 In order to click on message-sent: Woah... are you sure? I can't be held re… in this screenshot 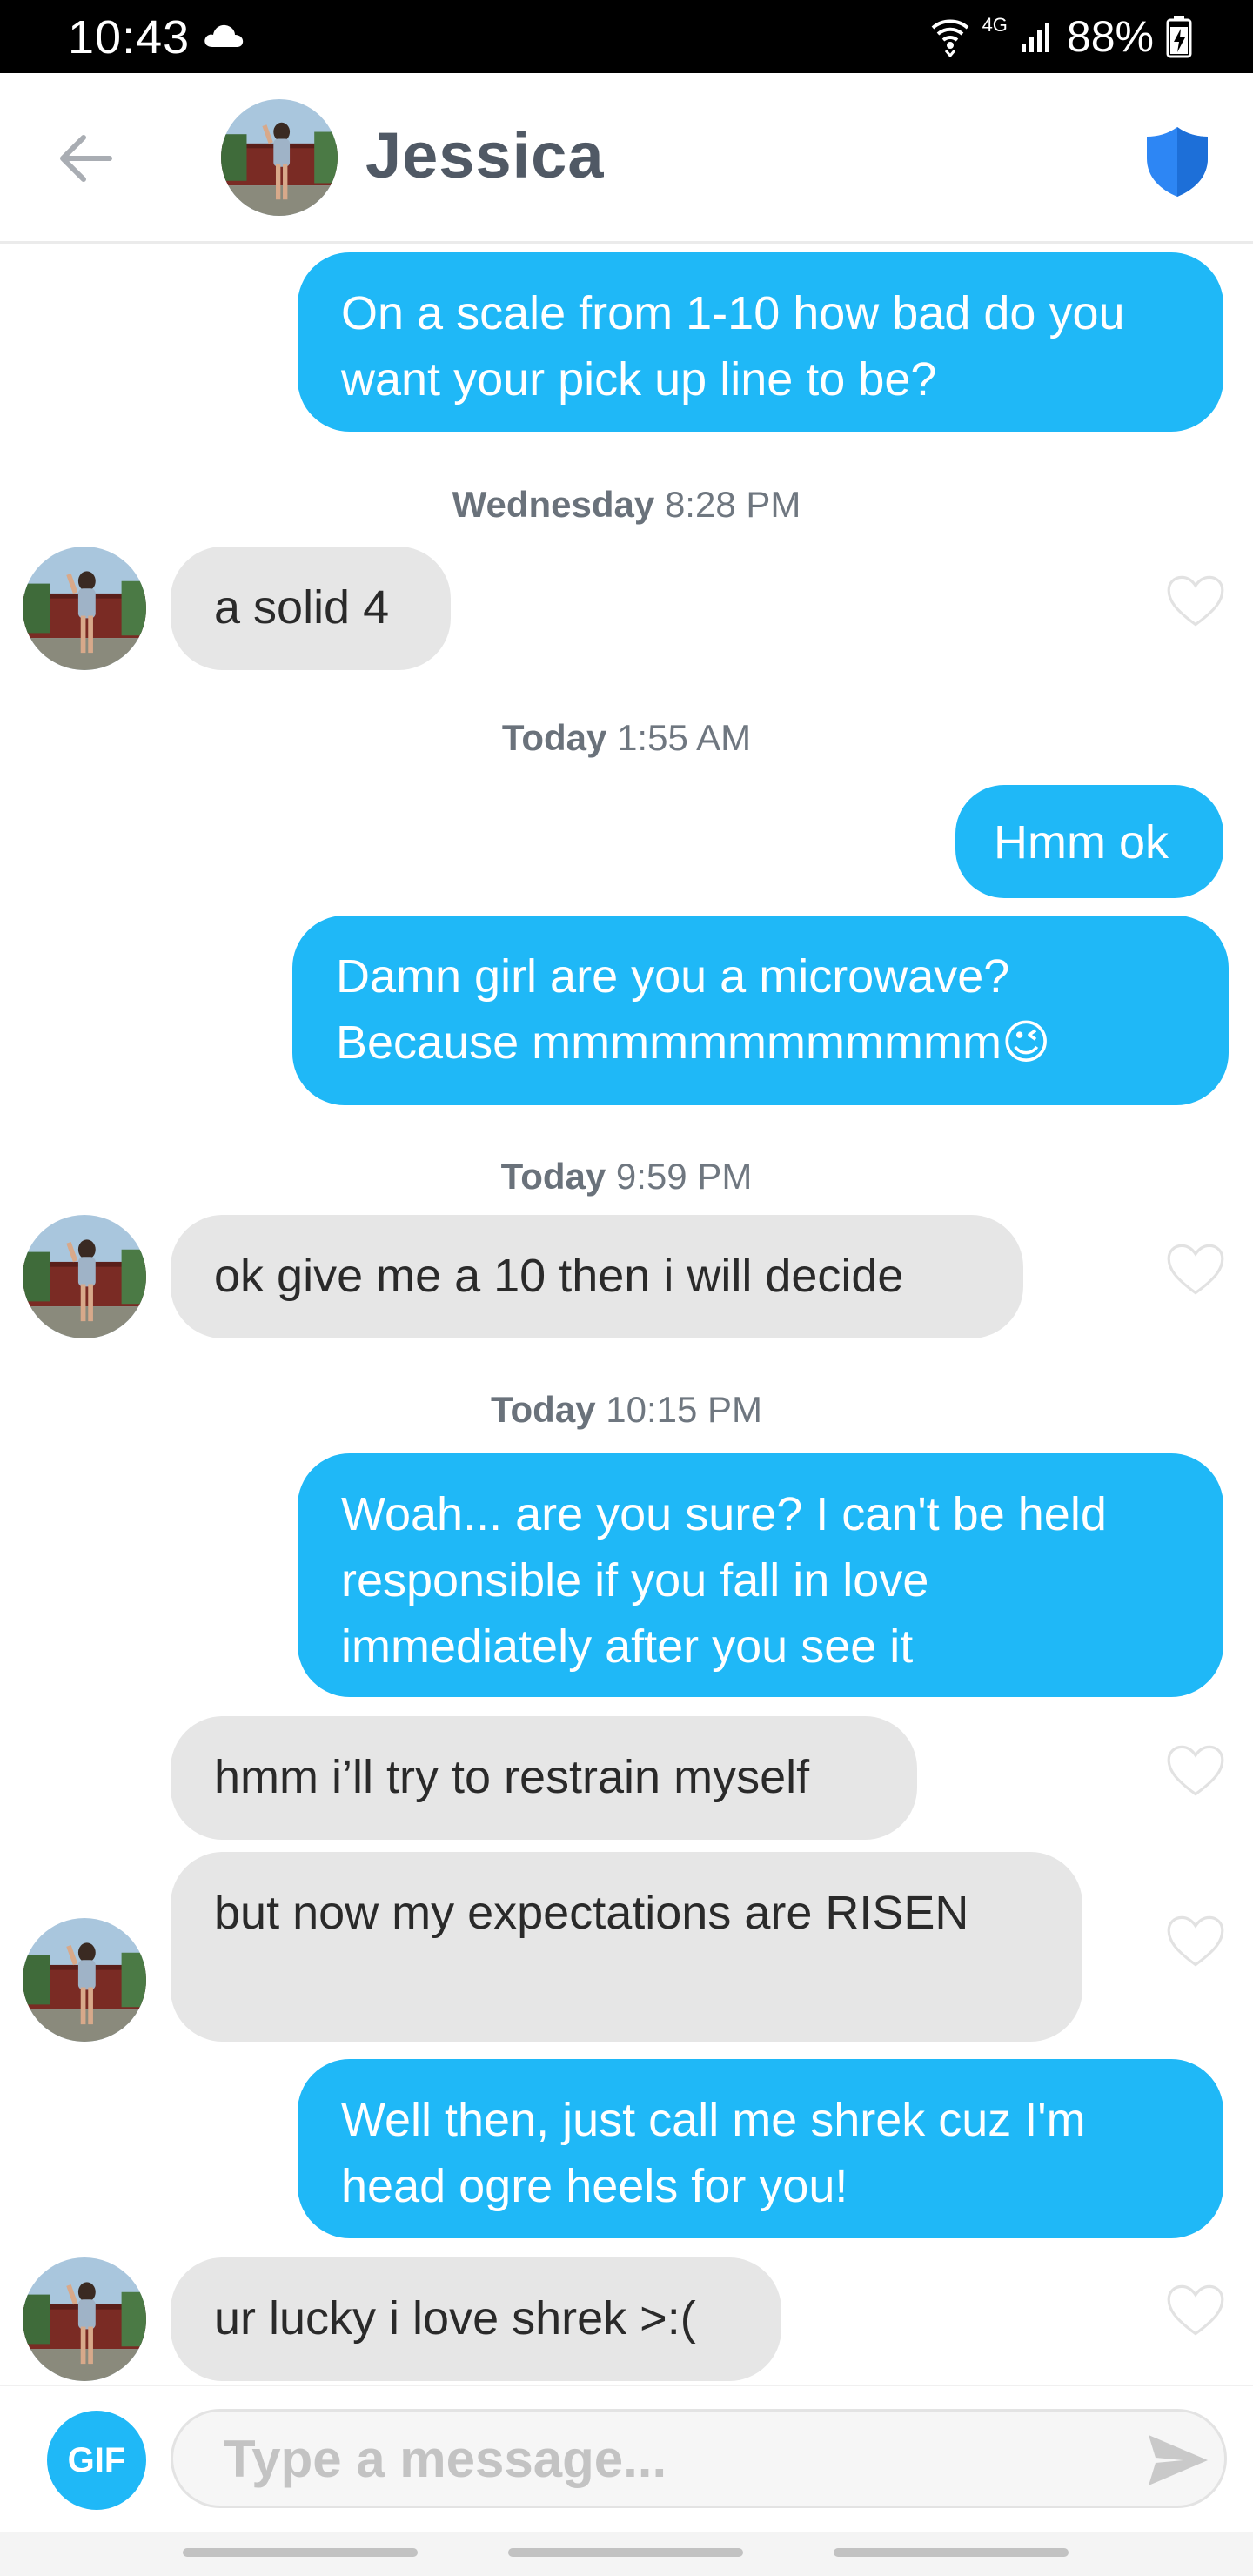, I will do `click(760, 1575)`.